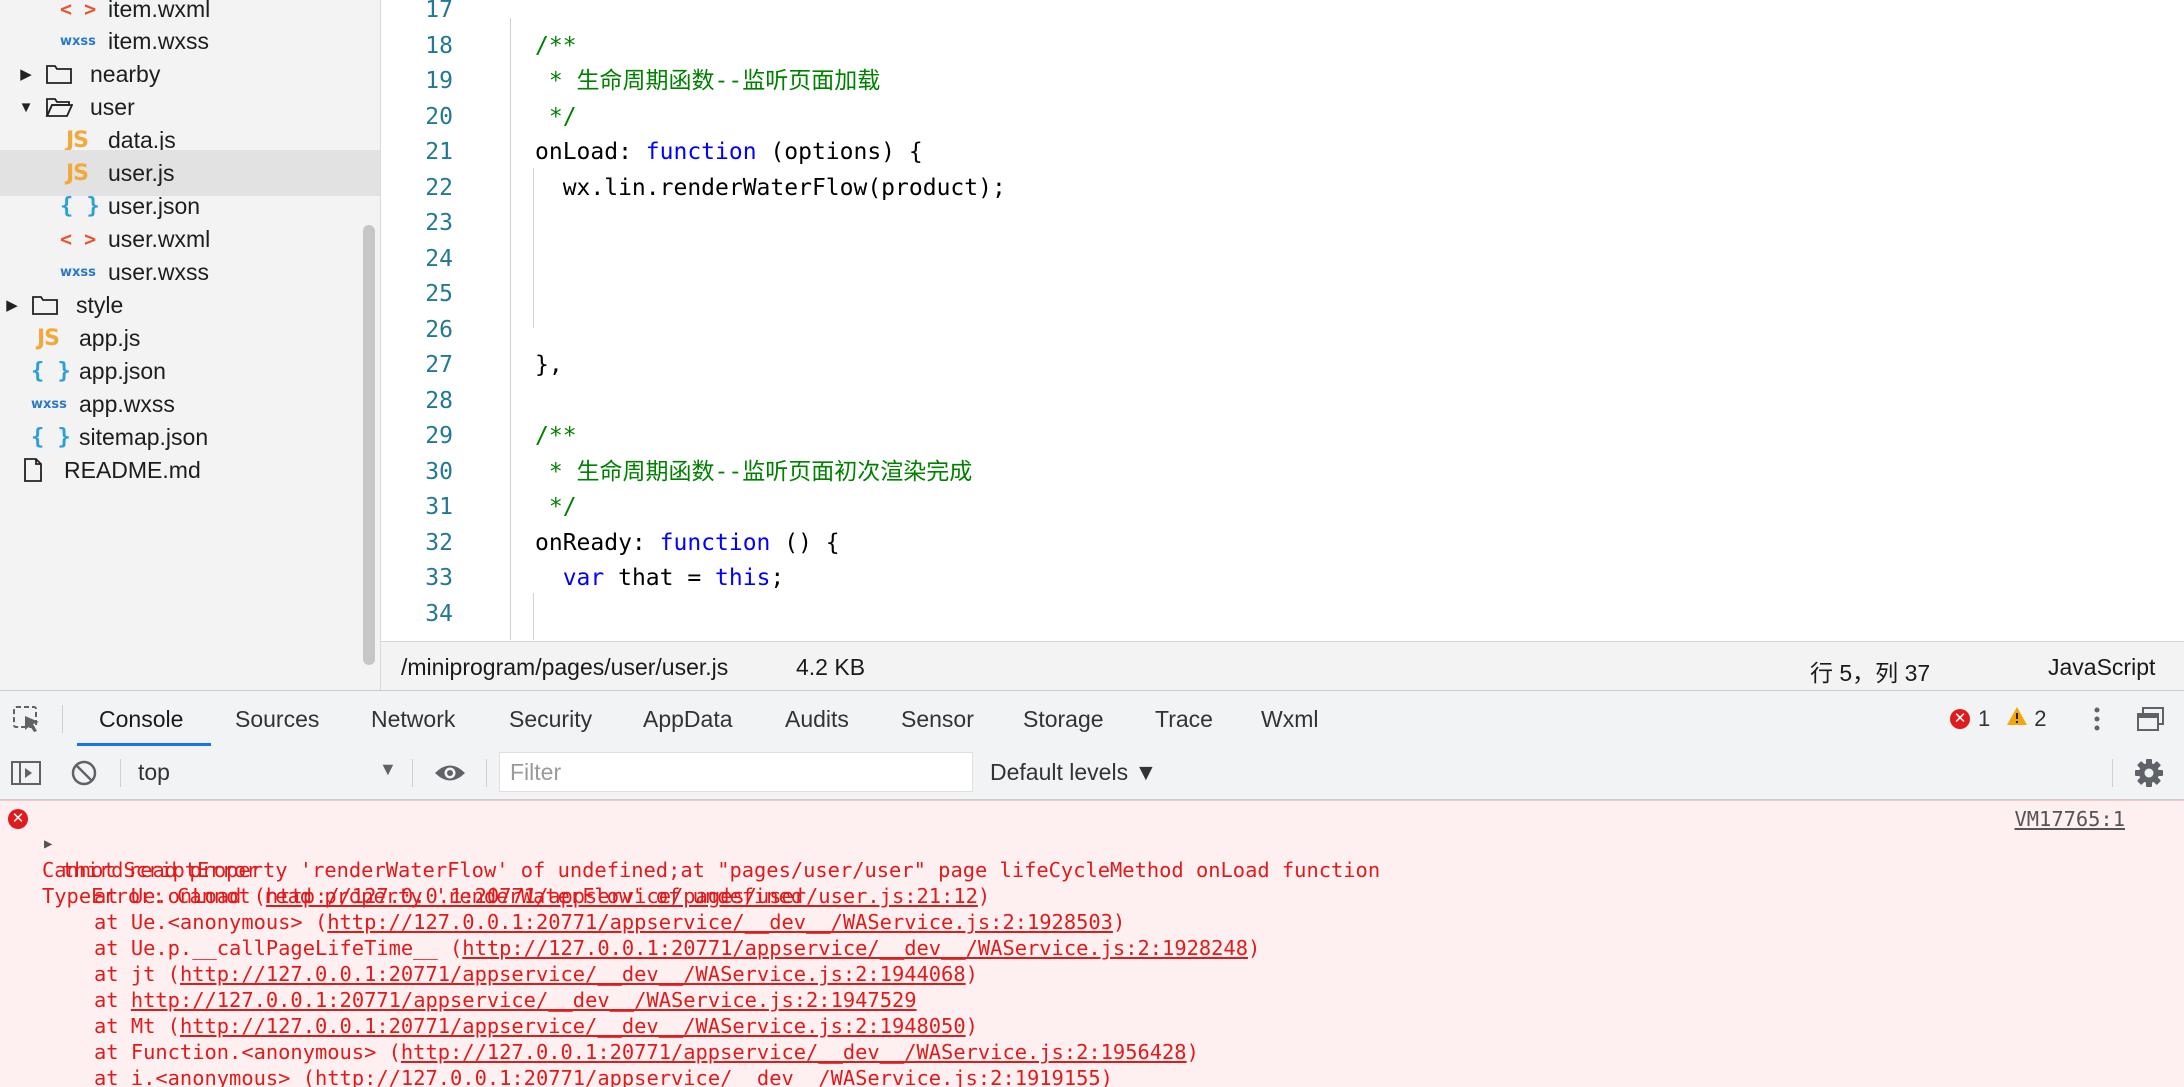 This screenshot has width=2184, height=1087. Describe the element at coordinates (1271, 14) in the screenshot. I see `code-line: 17` at that location.